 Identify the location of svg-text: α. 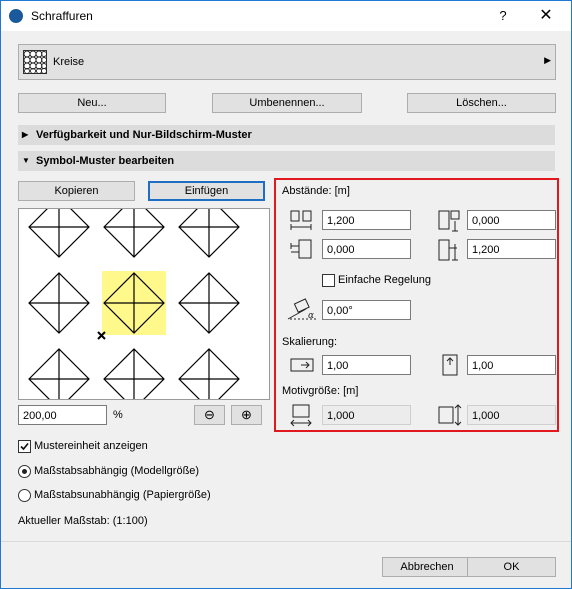
(311, 316).